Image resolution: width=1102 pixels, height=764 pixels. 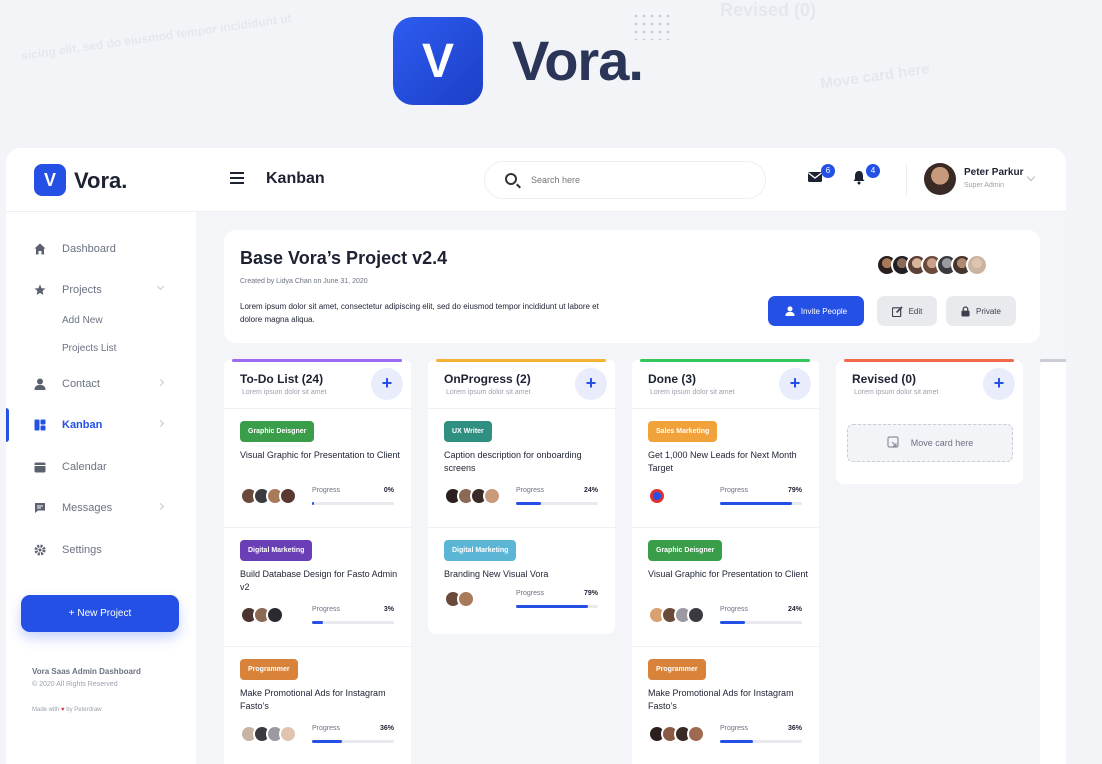 I want to click on footer-made-with: Made with ♥ by Peterdraw, so click(x=67, y=710).